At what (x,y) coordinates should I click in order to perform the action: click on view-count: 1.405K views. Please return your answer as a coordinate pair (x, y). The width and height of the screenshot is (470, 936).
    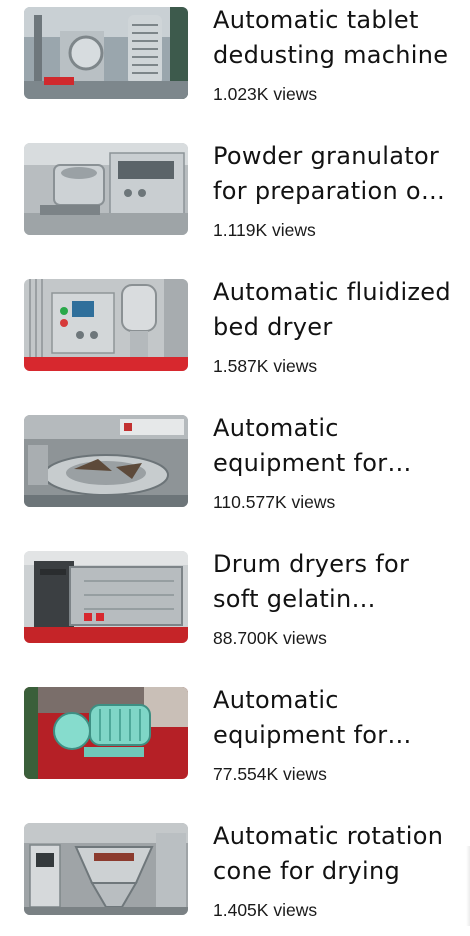
    Looking at the image, I should click on (265, 910).